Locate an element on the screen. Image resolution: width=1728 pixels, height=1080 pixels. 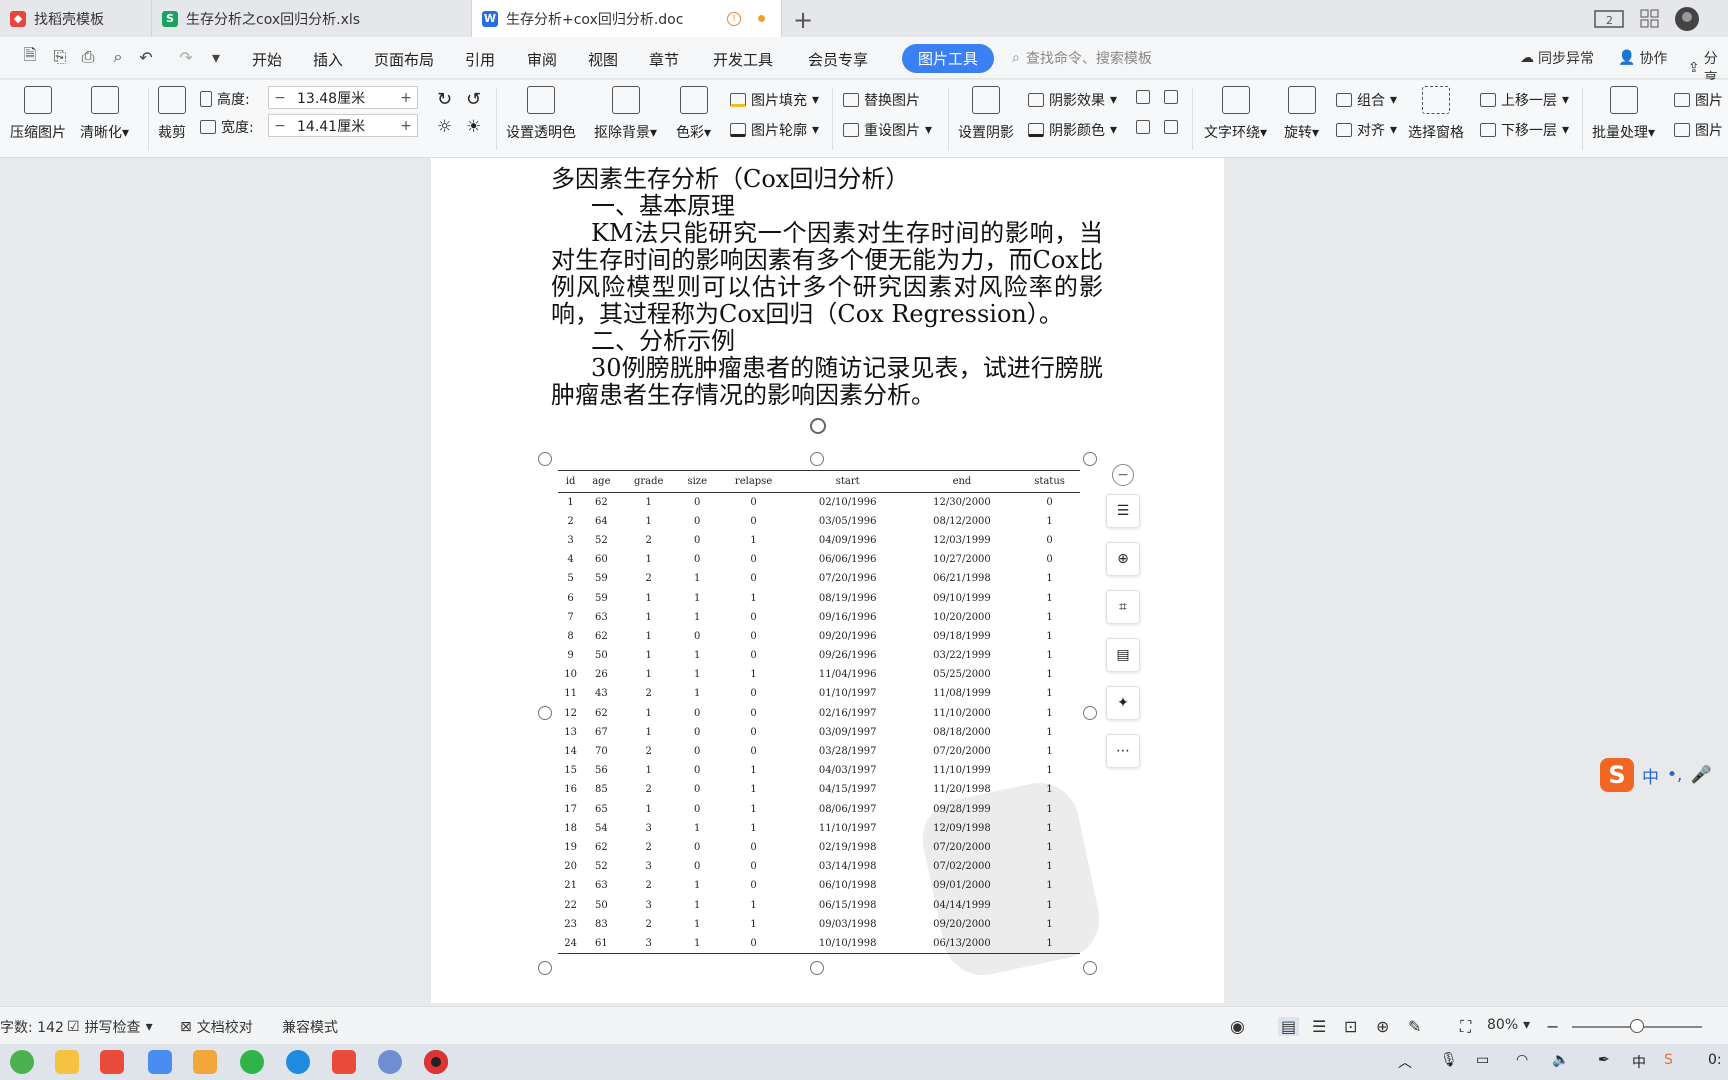
remove-background-button: 抠除背景▾ is located at coordinates (625, 114).